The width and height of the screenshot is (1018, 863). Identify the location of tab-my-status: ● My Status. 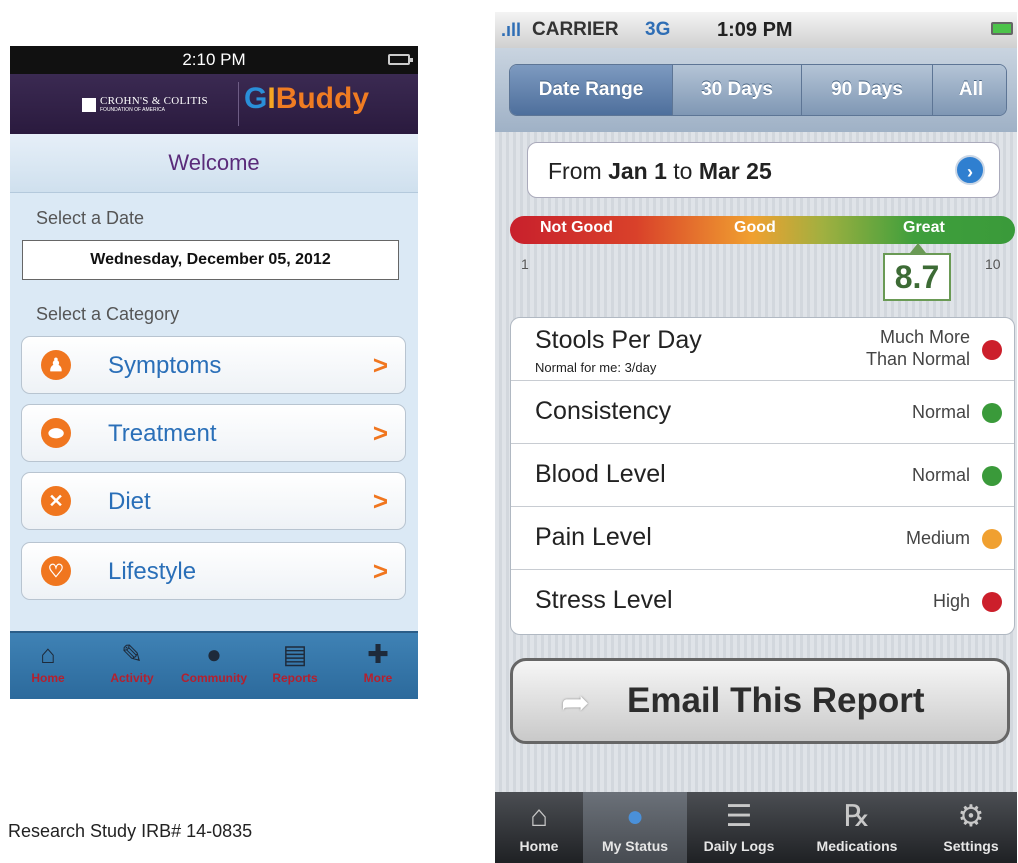
(635, 827).